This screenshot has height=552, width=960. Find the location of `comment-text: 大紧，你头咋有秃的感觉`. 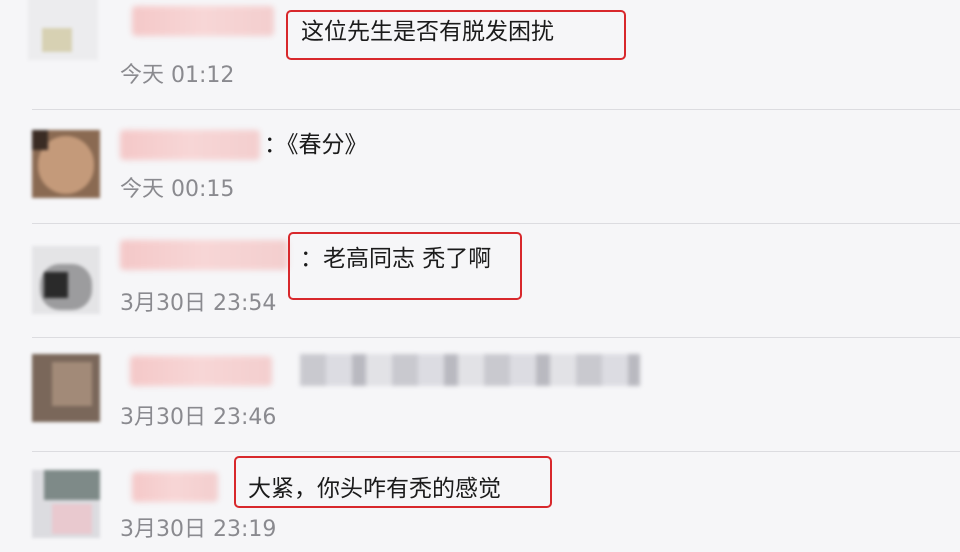

comment-text: 大紧，你头咋有秃的感觉 is located at coordinates (374, 489).